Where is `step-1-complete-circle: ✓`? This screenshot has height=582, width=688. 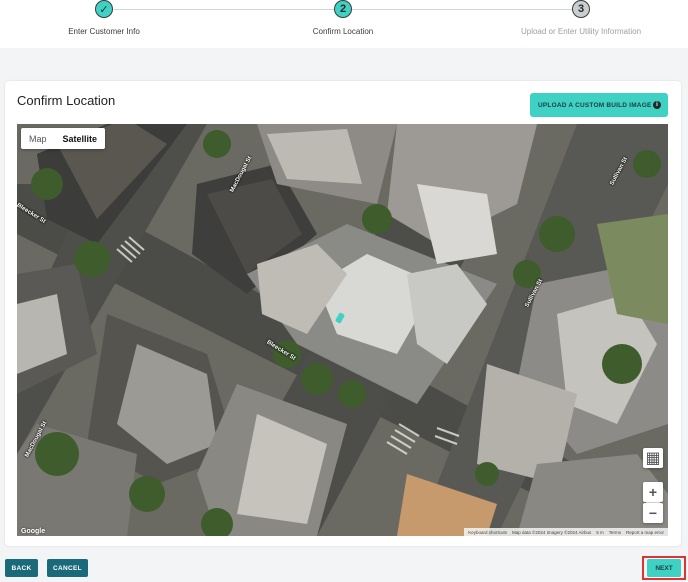
step-1-complete-circle: ✓ is located at coordinates (104, 9).